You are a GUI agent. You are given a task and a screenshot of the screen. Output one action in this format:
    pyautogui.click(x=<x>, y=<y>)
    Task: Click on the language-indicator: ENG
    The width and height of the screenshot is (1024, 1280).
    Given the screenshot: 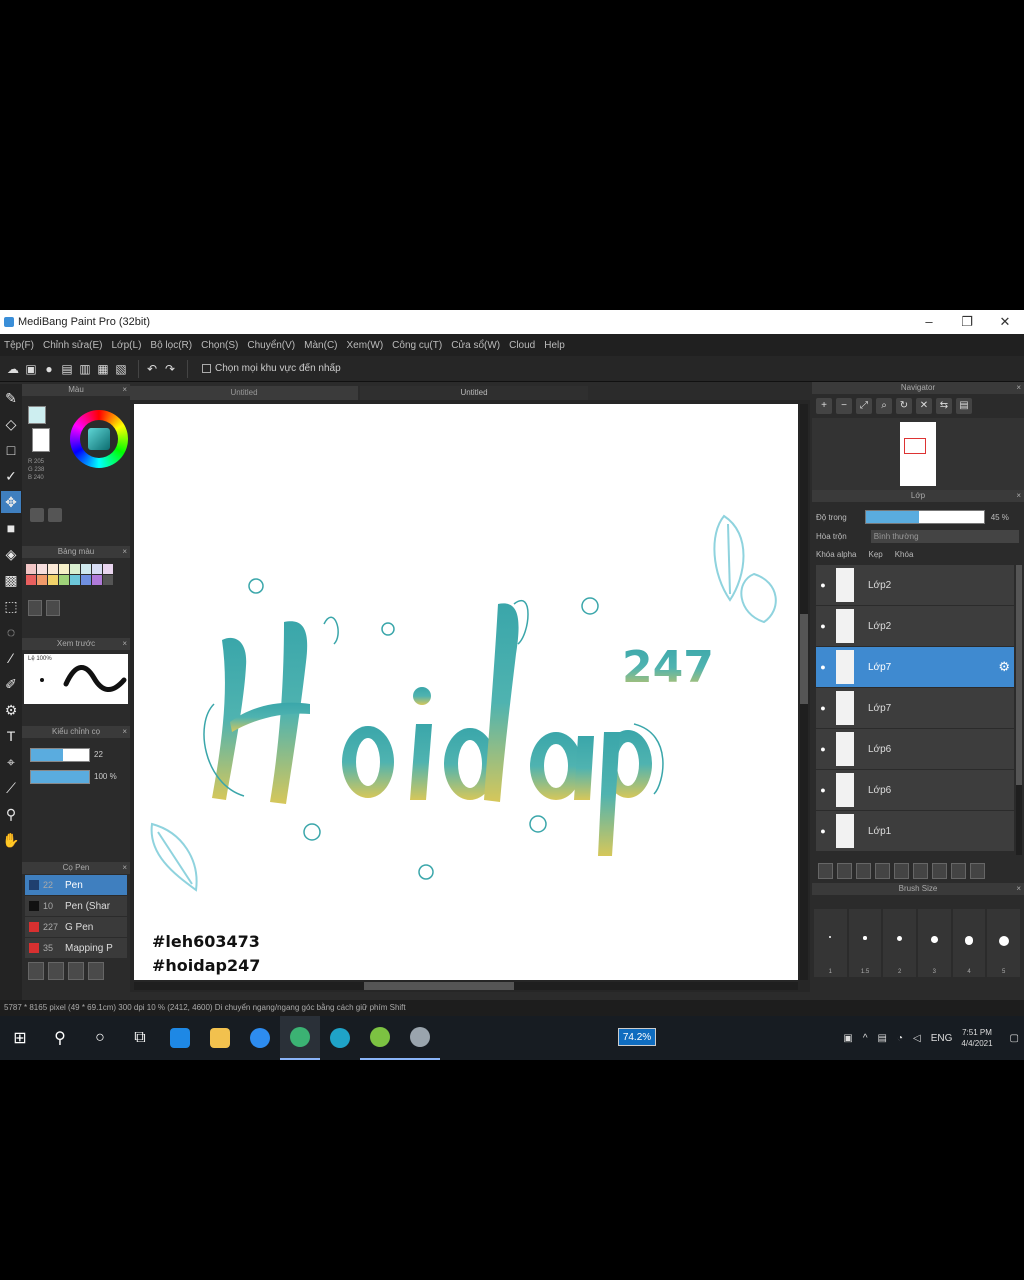 What is the action you would take?
    pyautogui.click(x=942, y=1038)
    